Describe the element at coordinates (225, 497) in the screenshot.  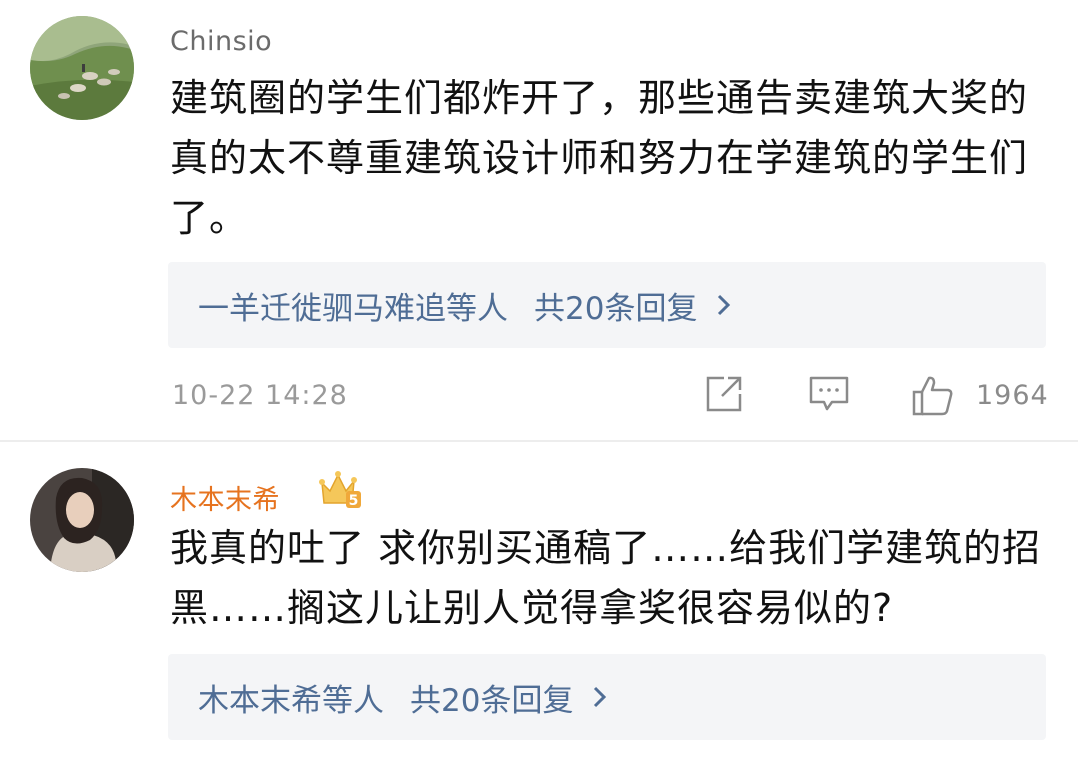
I see `username: 木本末希` at that location.